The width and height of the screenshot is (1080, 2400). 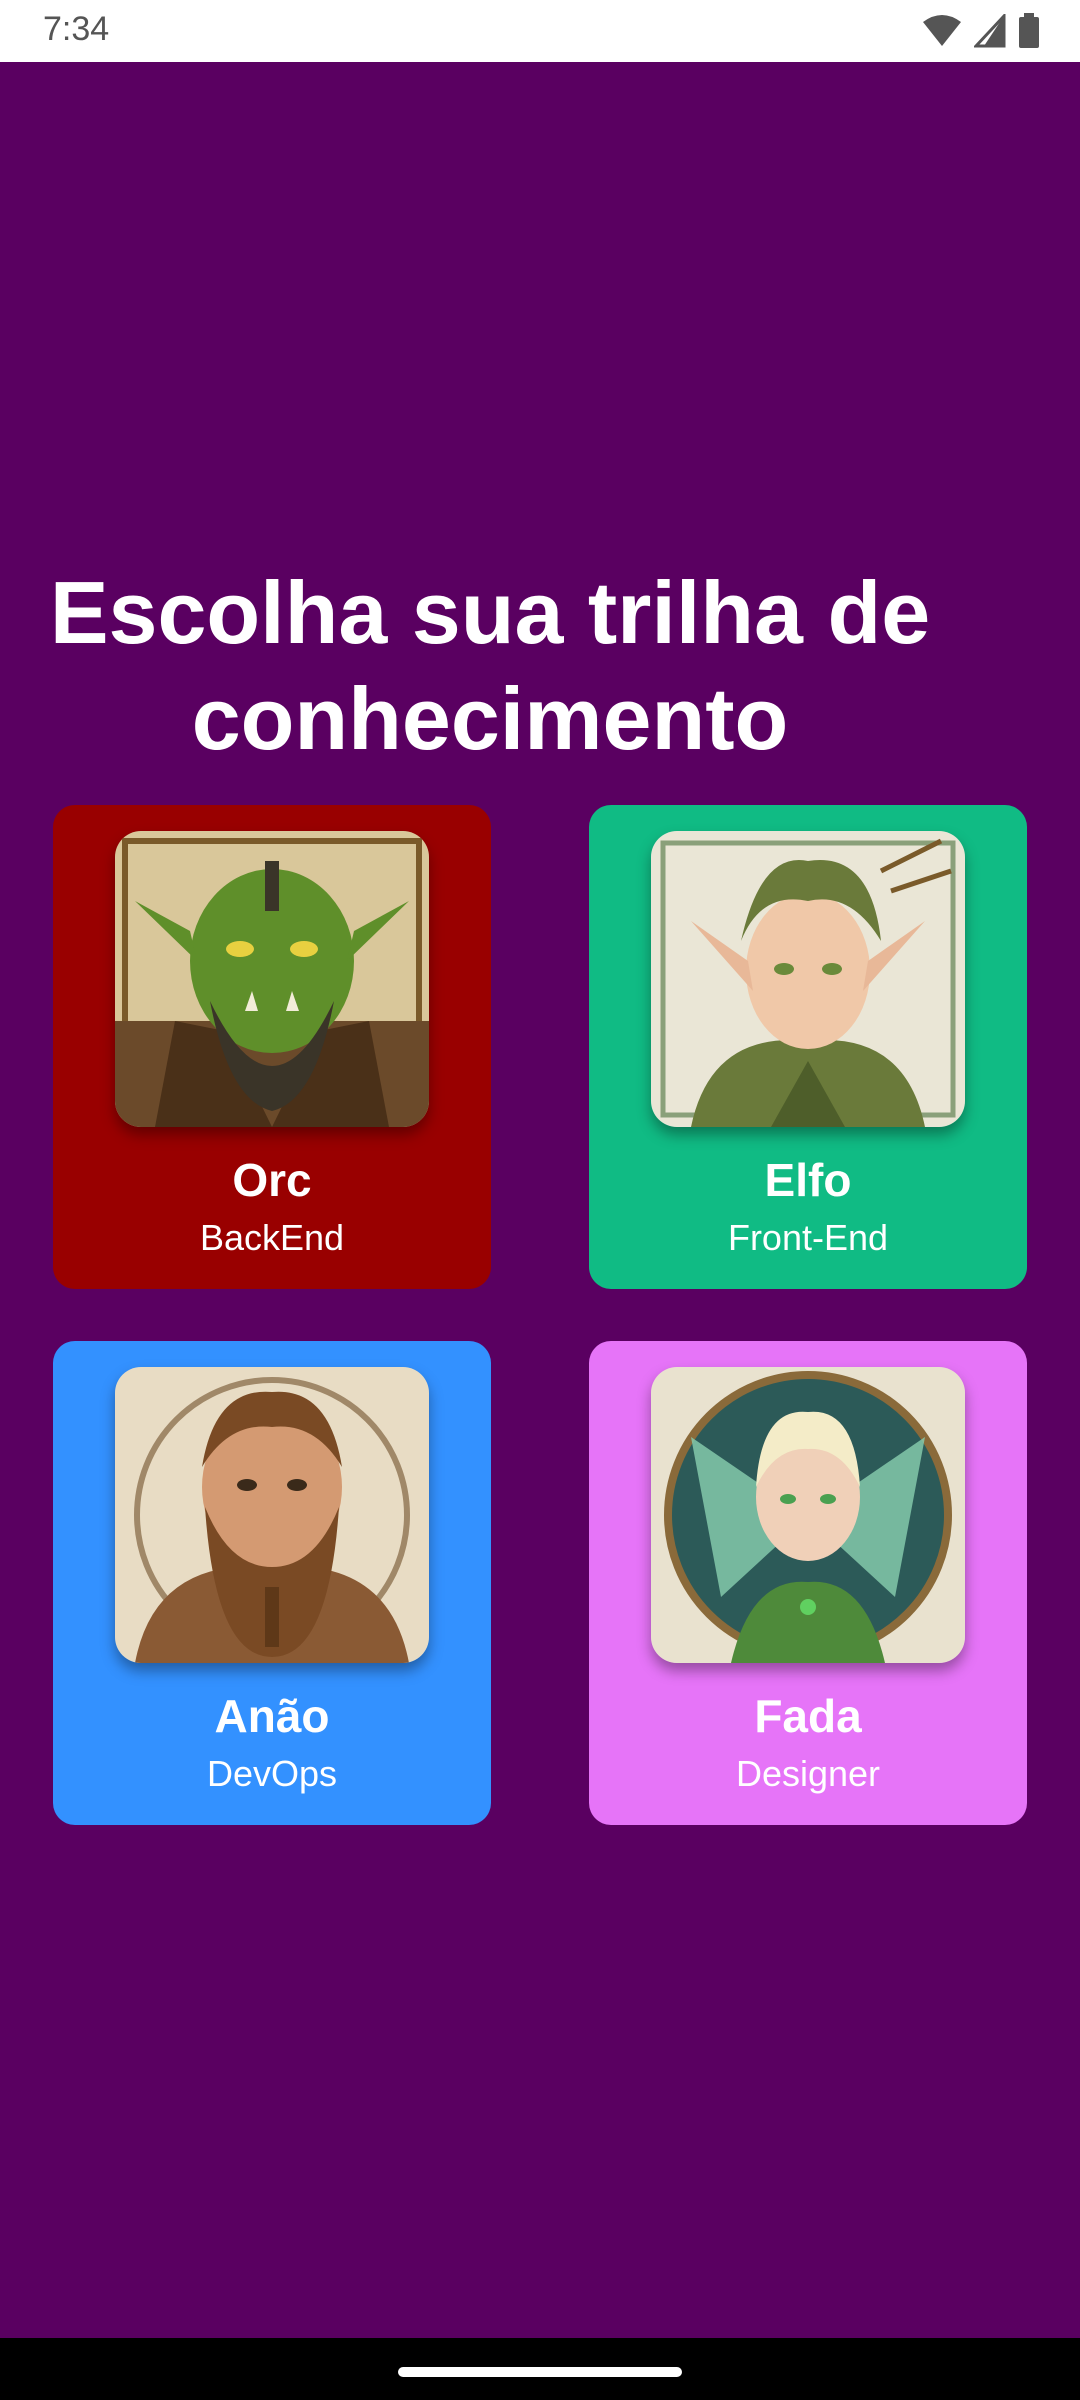 I want to click on track-card-elfo: Elfo Front-End, so click(x=808, y=1047).